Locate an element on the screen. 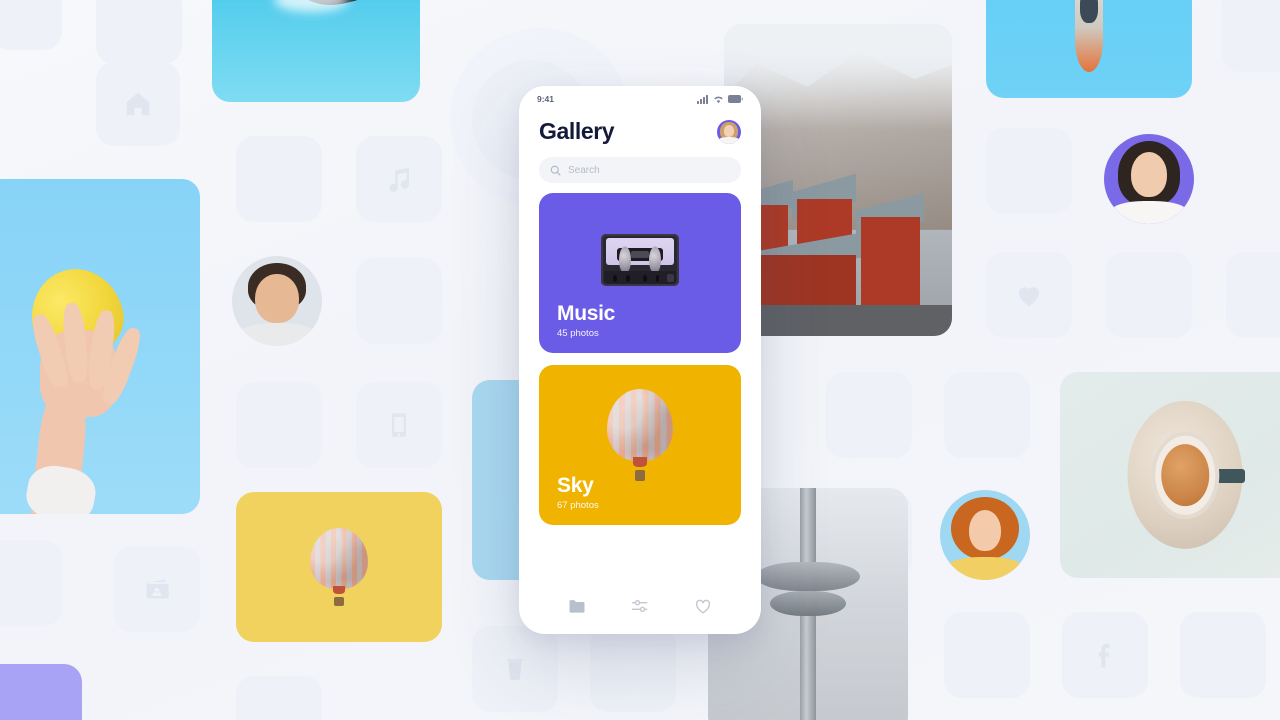 The image size is (1280, 720). wifi-icon is located at coordinates (718, 99).